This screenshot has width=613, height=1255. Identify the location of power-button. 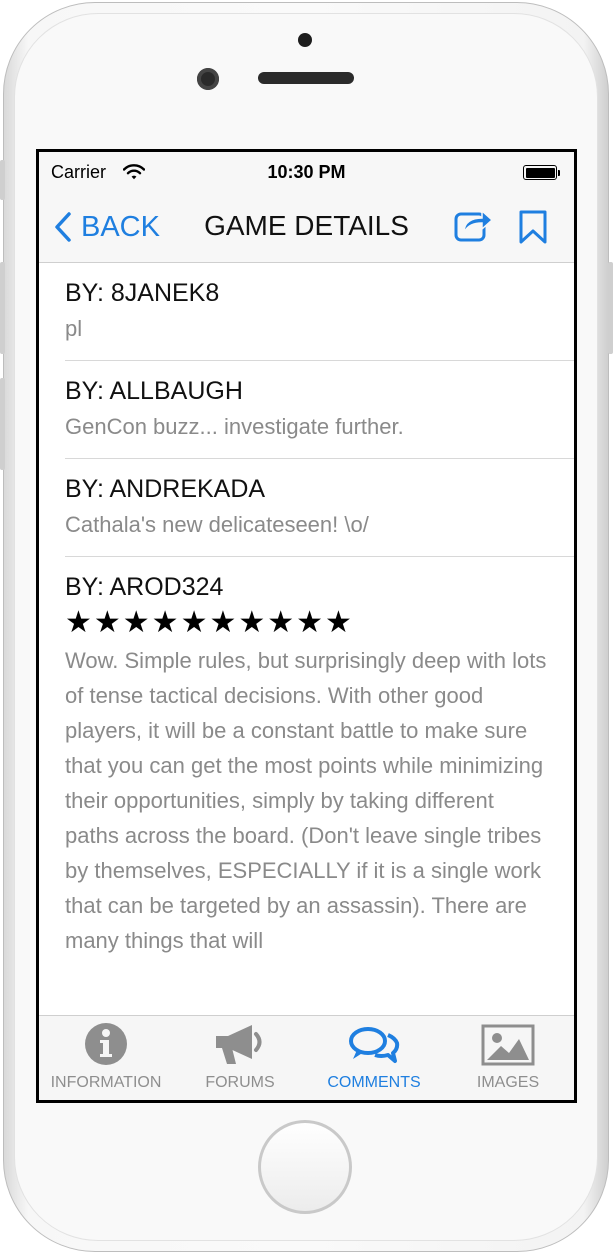
(610, 308).